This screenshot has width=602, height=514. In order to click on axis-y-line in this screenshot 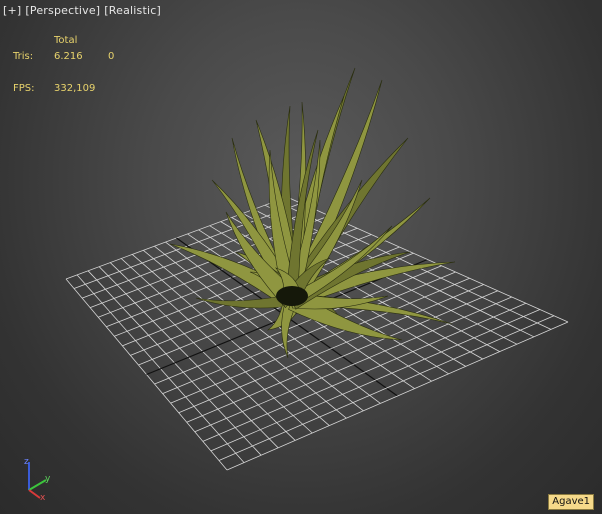, I will do `click(37, 485)`.